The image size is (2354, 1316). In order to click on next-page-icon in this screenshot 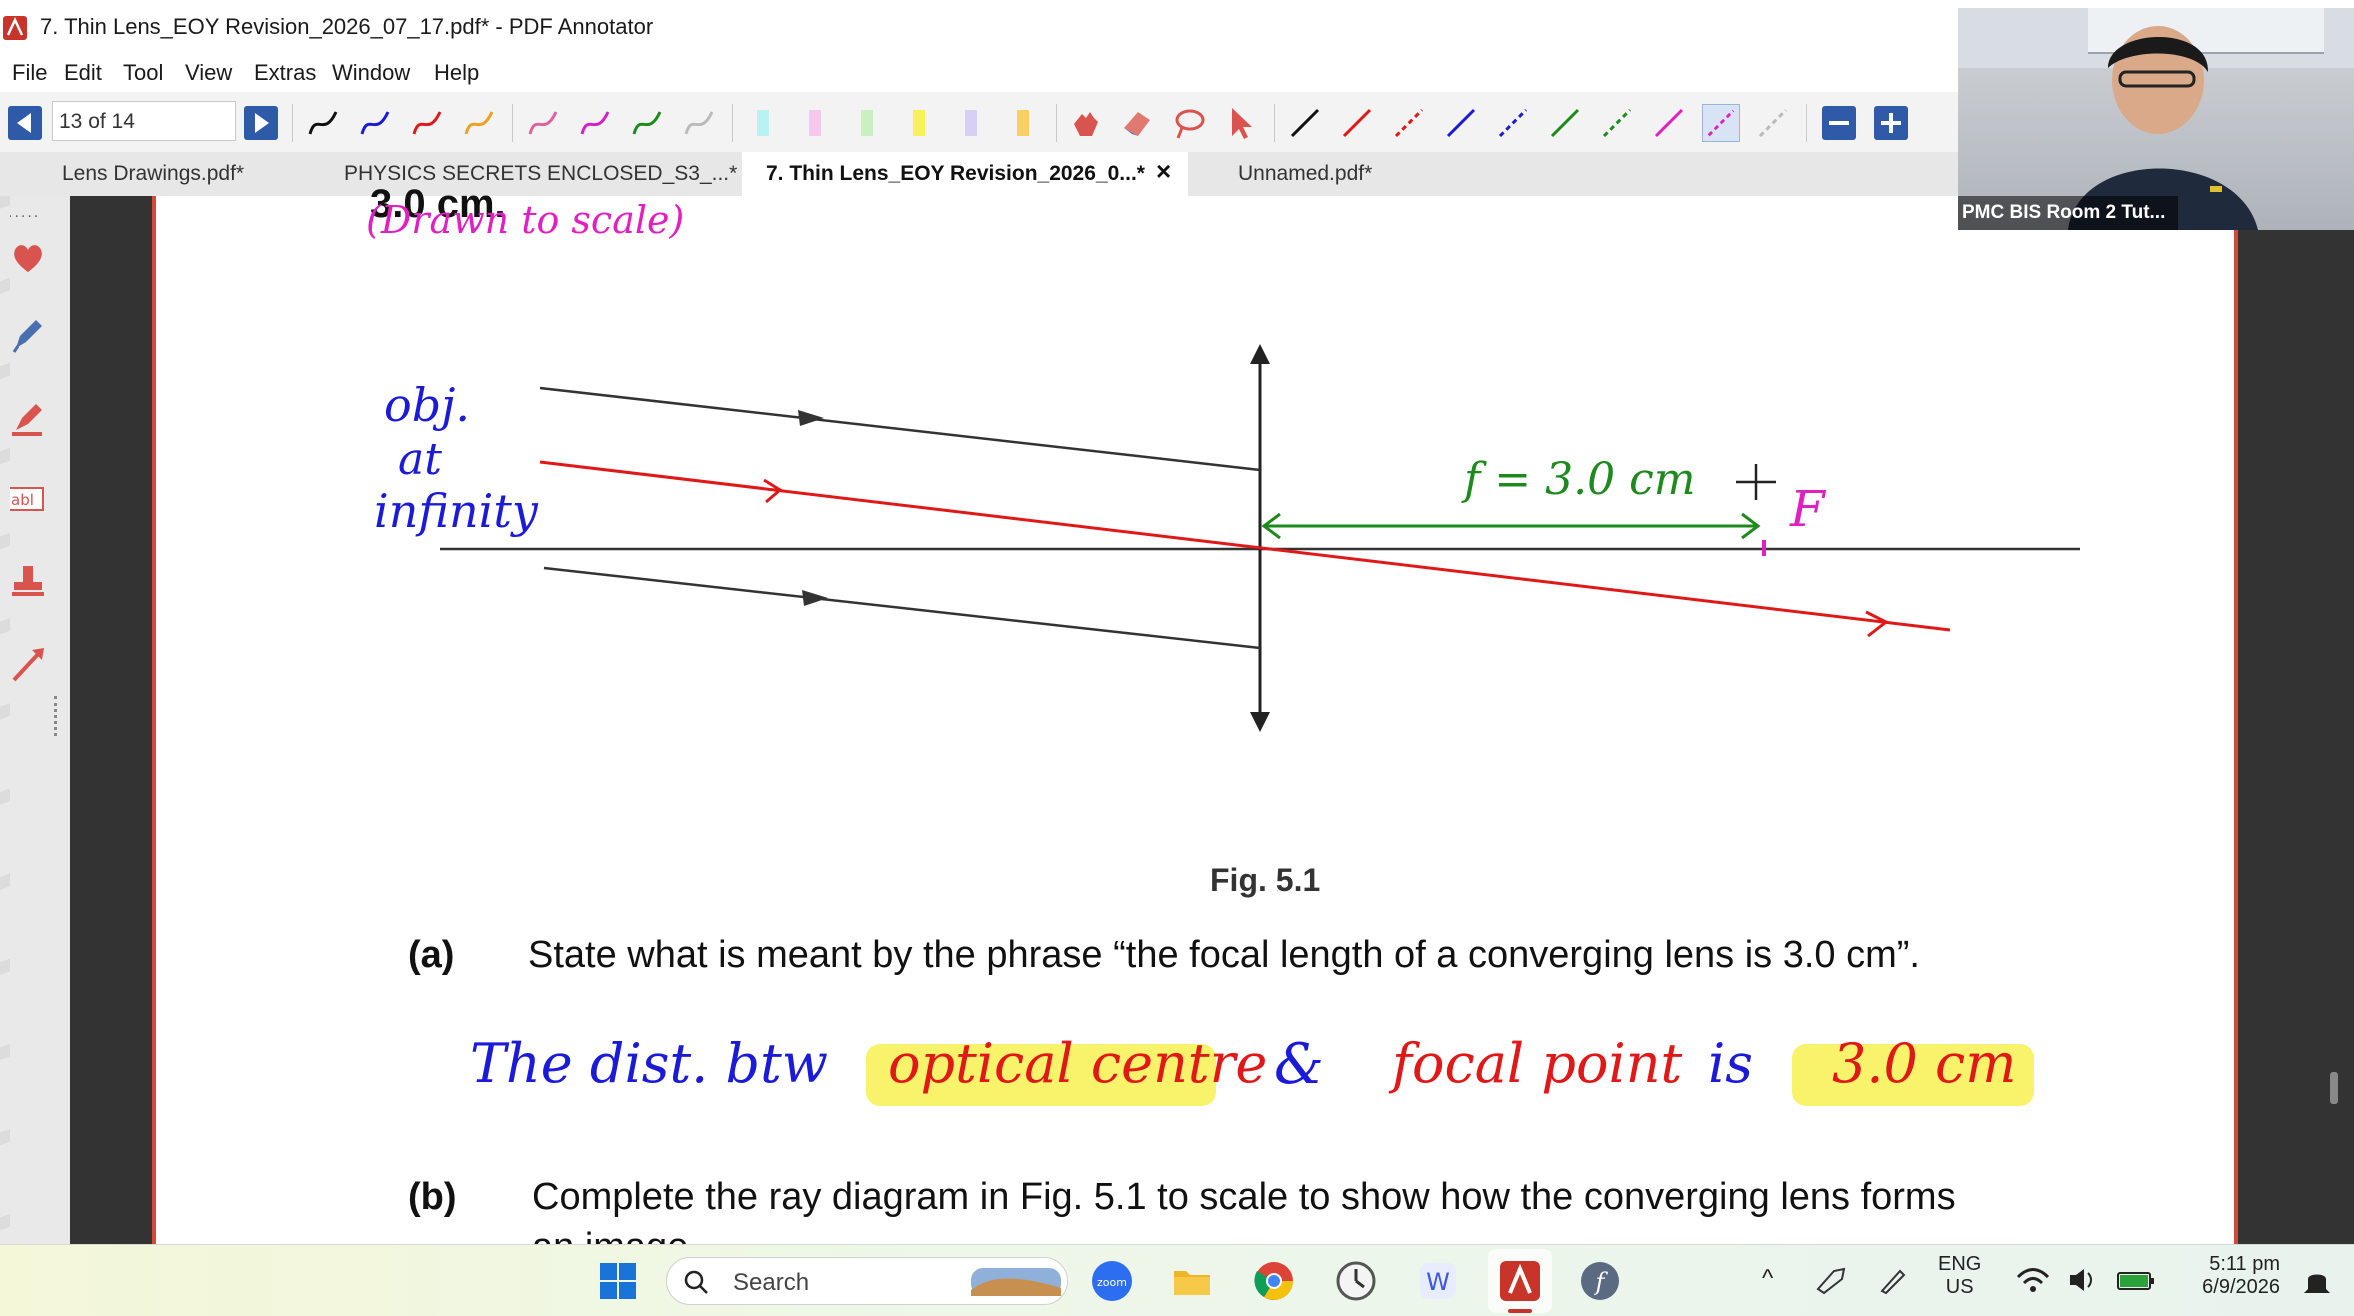, I will do `click(261, 123)`.